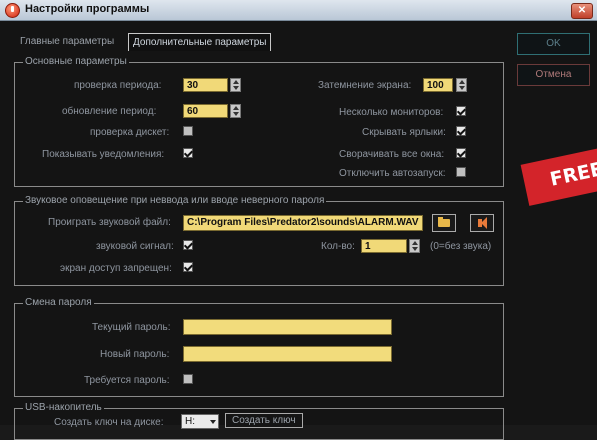 The width and height of the screenshot is (597, 440). What do you see at coordinates (188, 267) in the screenshot?
I see `access-denied-checkbox` at bounding box center [188, 267].